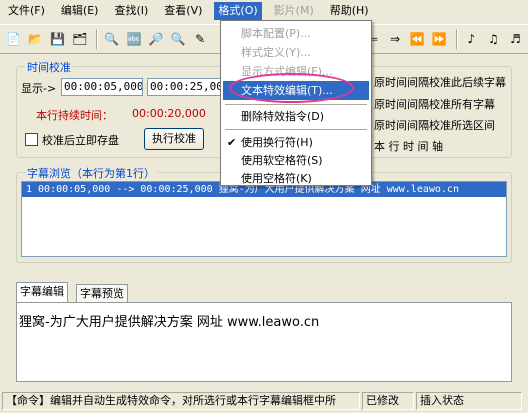  What do you see at coordinates (232, 142) in the screenshot?
I see `checkmark-icon: ✔` at bounding box center [232, 142].